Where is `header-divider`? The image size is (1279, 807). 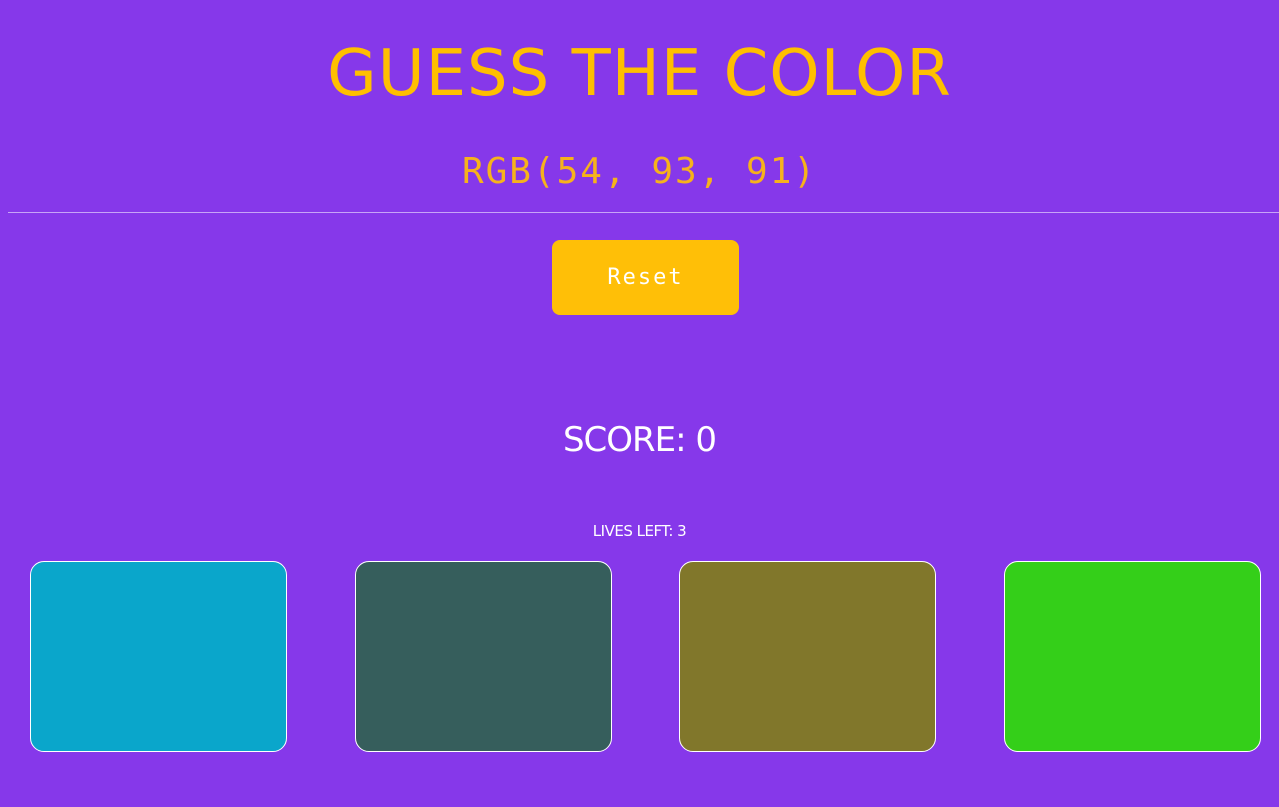
header-divider is located at coordinates (643, 212).